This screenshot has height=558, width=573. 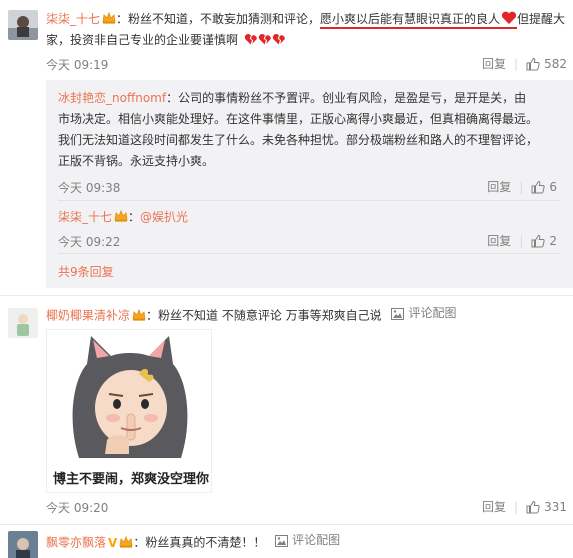 I want to click on timestamp: 今天 09:38, so click(x=89, y=188).